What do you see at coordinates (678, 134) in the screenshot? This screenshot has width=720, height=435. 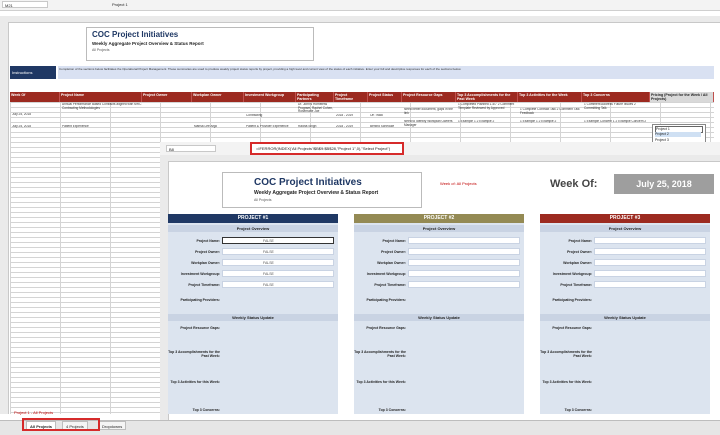 I see `dropdown-option: Project 2` at bounding box center [678, 134].